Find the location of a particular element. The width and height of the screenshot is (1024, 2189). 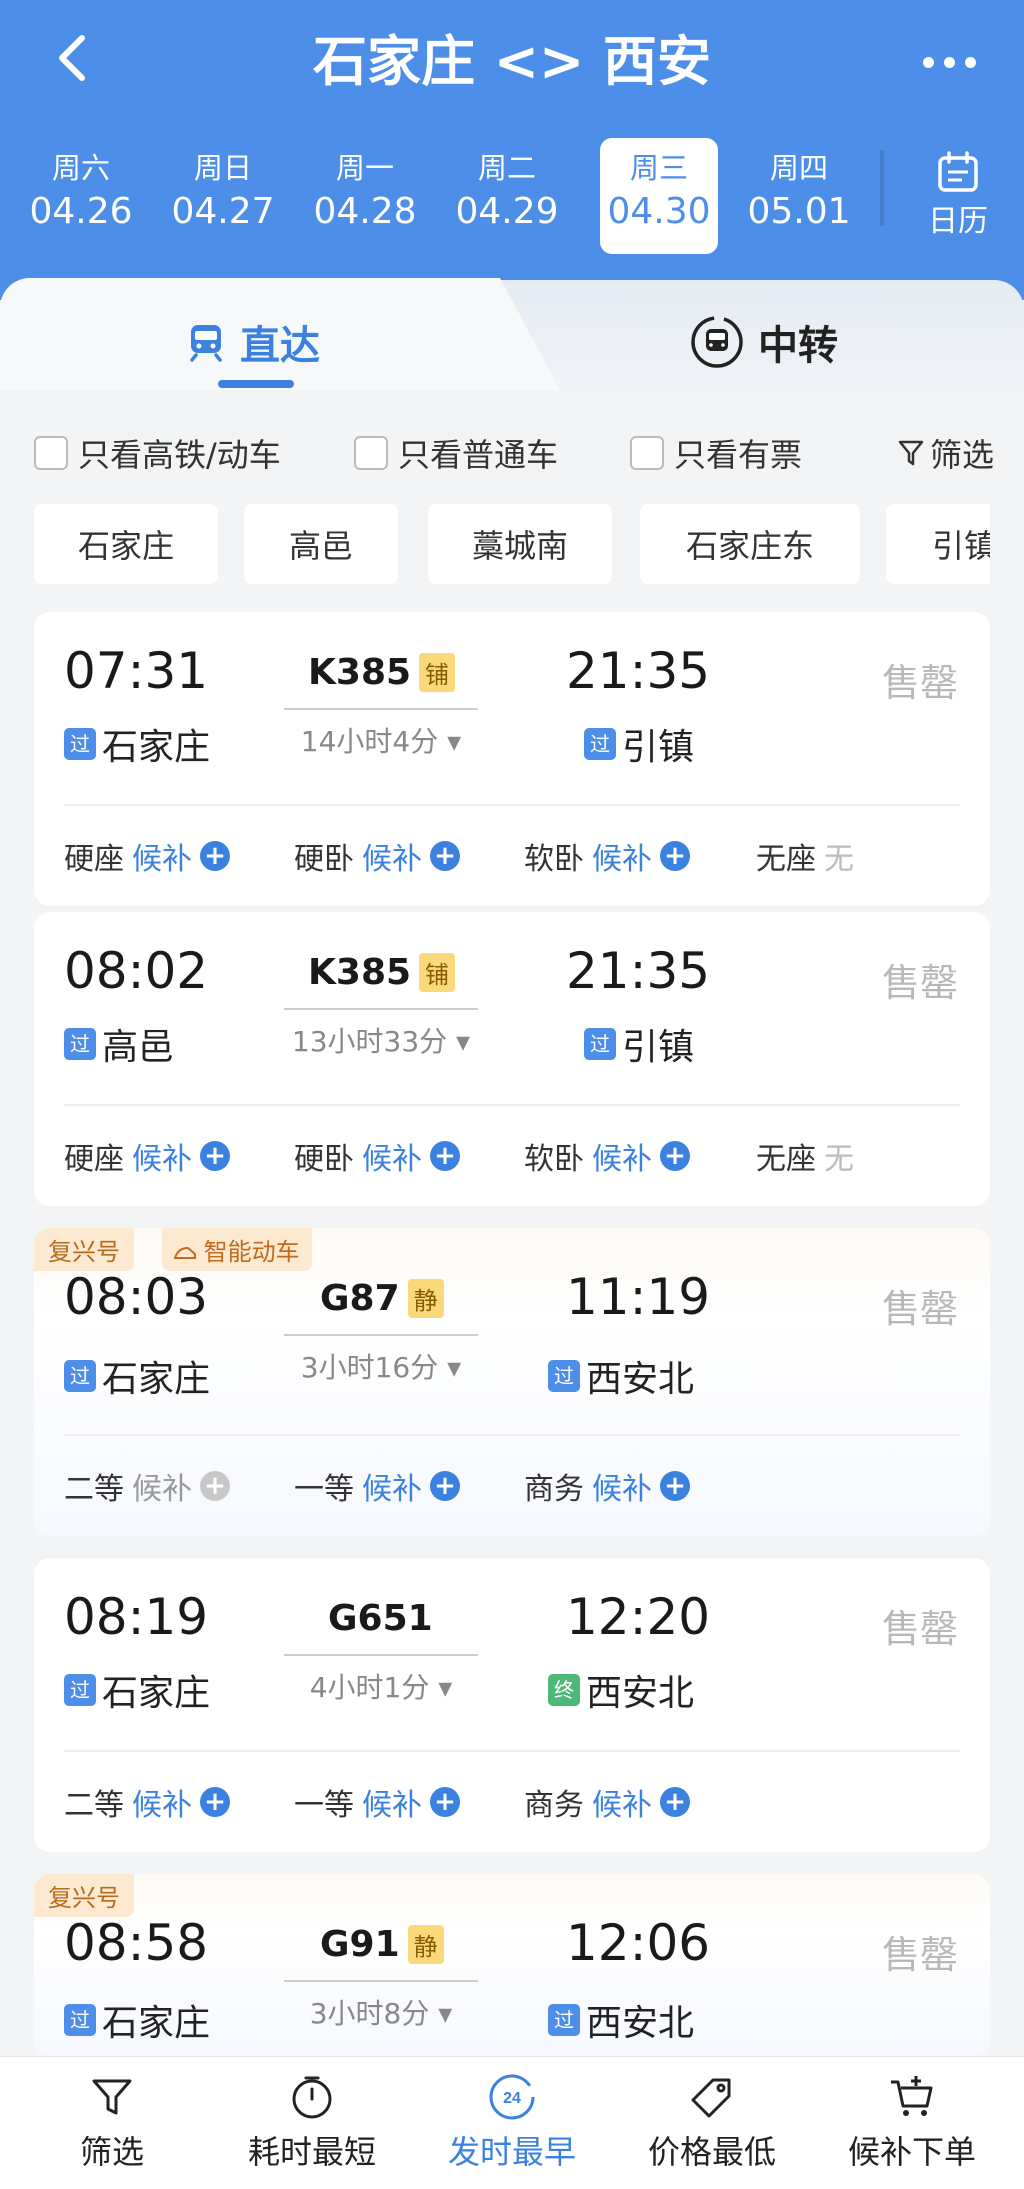

only-normal-checkbox: 只看普通车 is located at coordinates (456, 453).